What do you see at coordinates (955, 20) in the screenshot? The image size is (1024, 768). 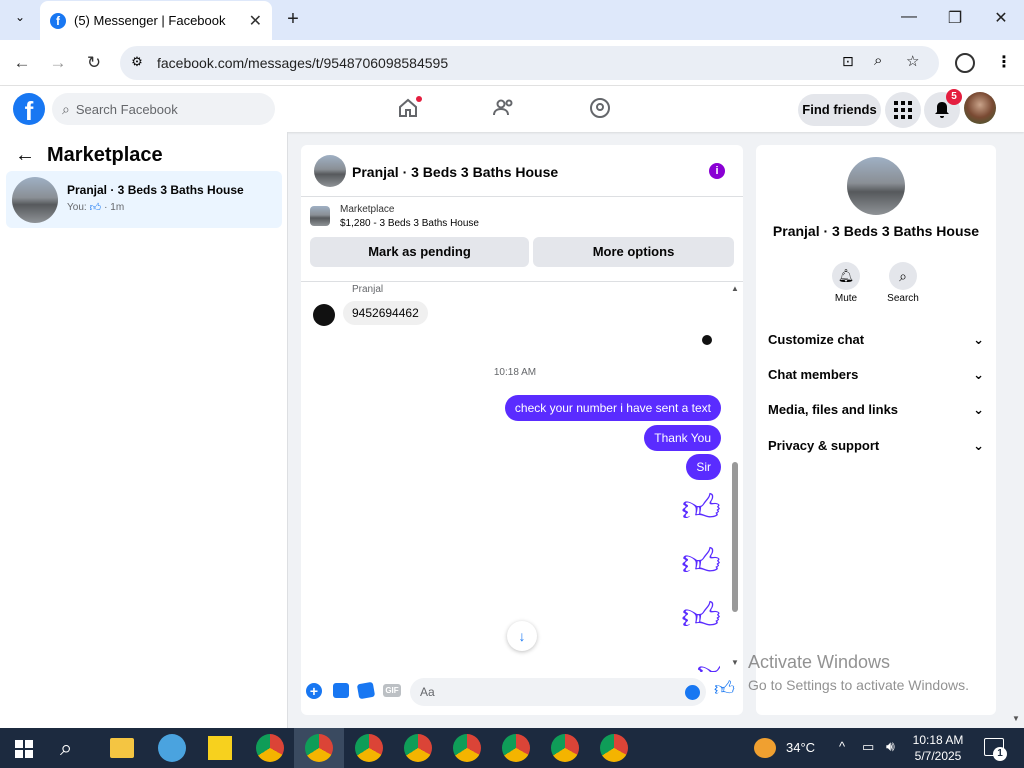 I see `maximize-icon: ❐` at bounding box center [955, 20].